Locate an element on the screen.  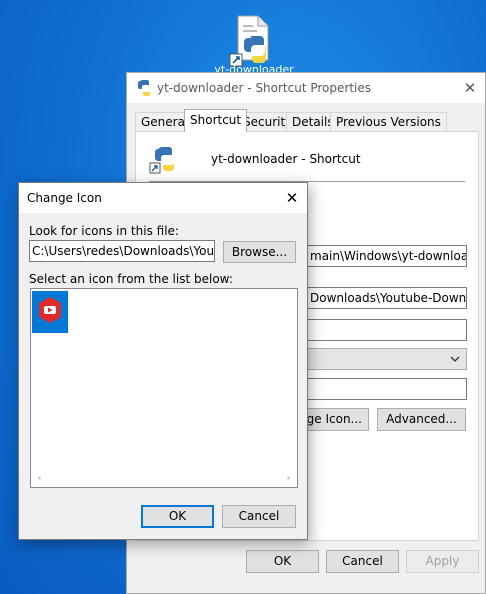
look-for-icons-label: Look for icons in this file: is located at coordinates (104, 231).